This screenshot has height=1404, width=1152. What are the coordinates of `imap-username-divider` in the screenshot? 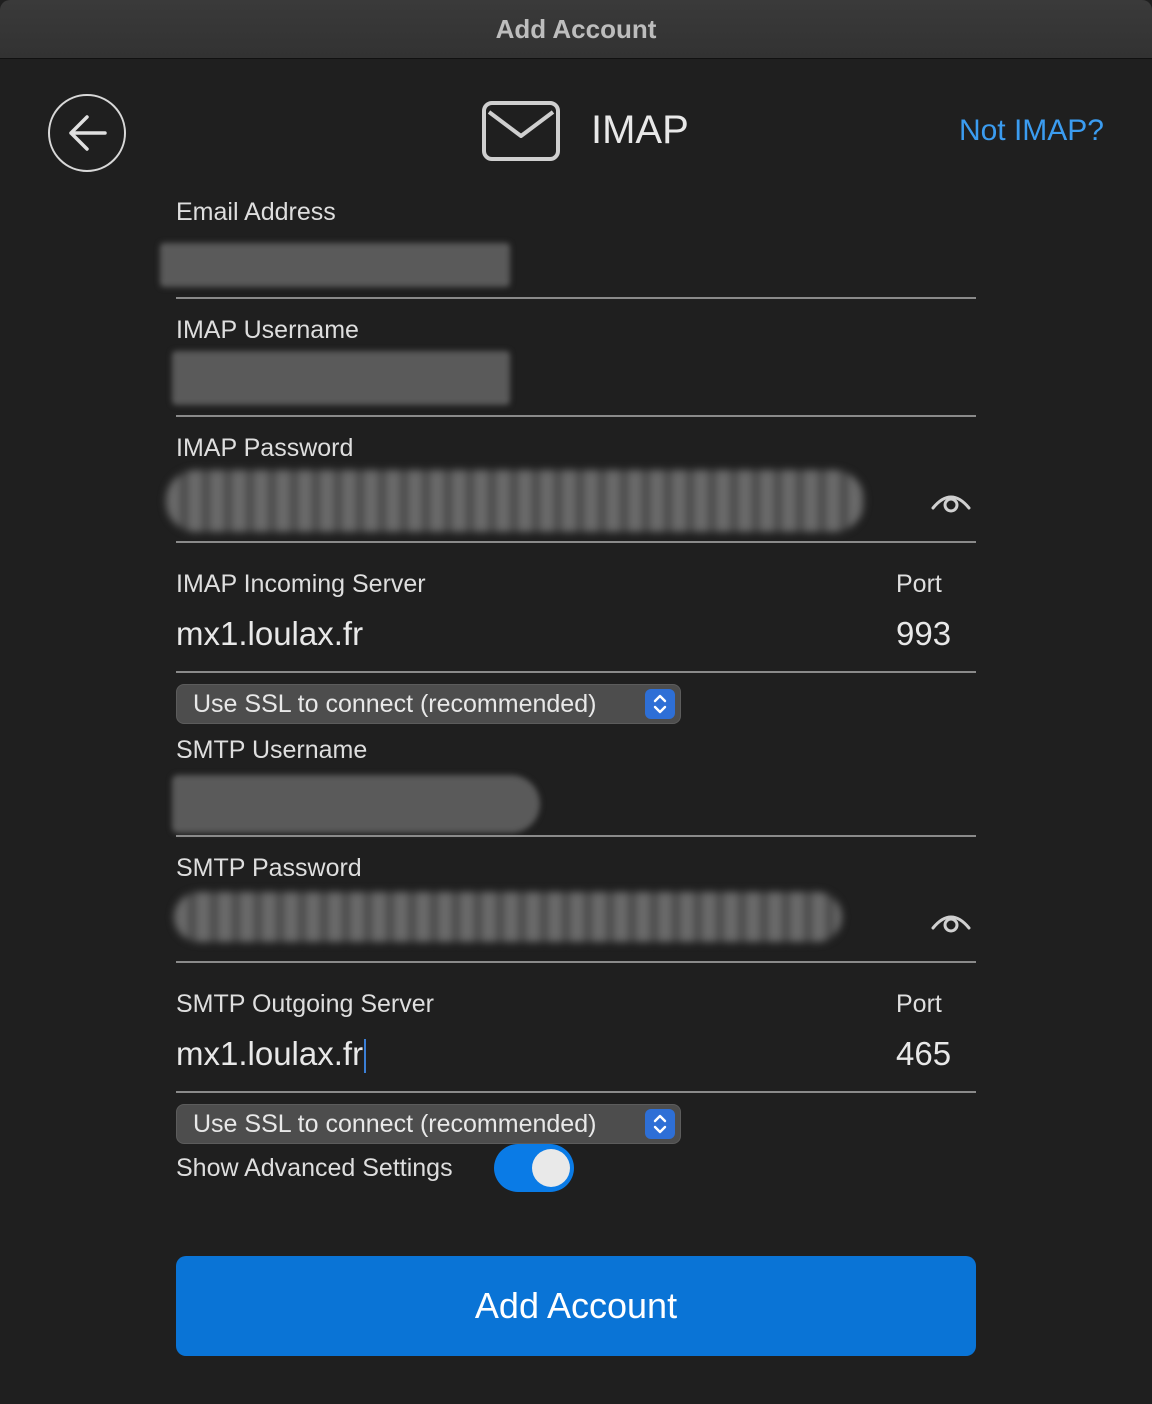 It's located at (576, 416).